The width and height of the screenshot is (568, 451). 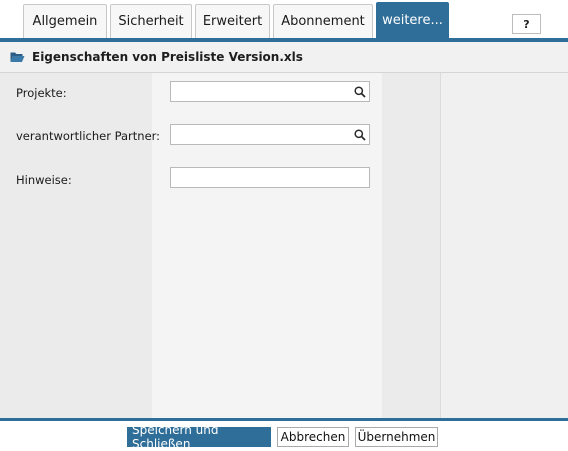 What do you see at coordinates (526, 24) in the screenshot?
I see `help-button: ?` at bounding box center [526, 24].